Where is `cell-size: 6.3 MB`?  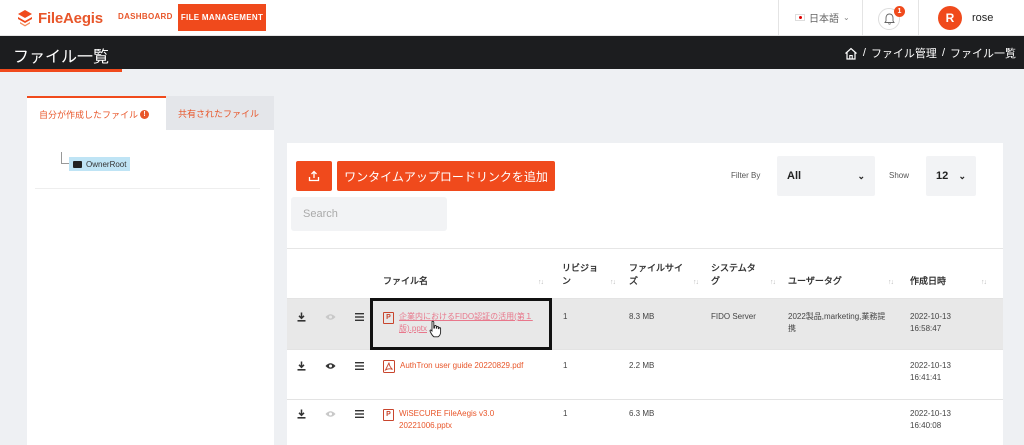 cell-size: 6.3 MB is located at coordinates (642, 413).